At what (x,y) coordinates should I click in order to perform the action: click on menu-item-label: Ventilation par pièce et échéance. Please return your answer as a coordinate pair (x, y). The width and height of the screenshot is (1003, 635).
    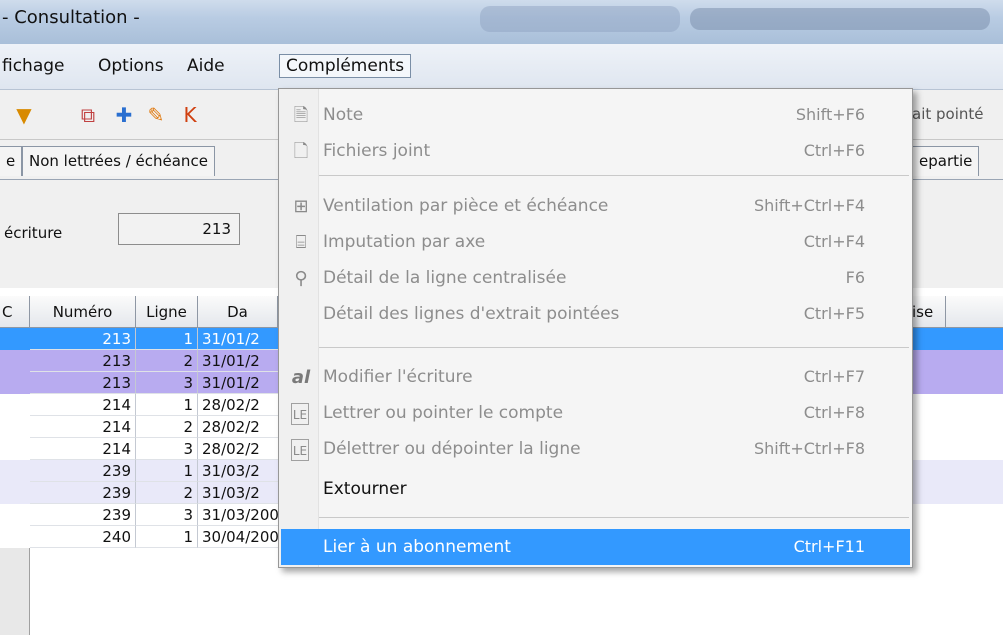
    Looking at the image, I should click on (466, 206).